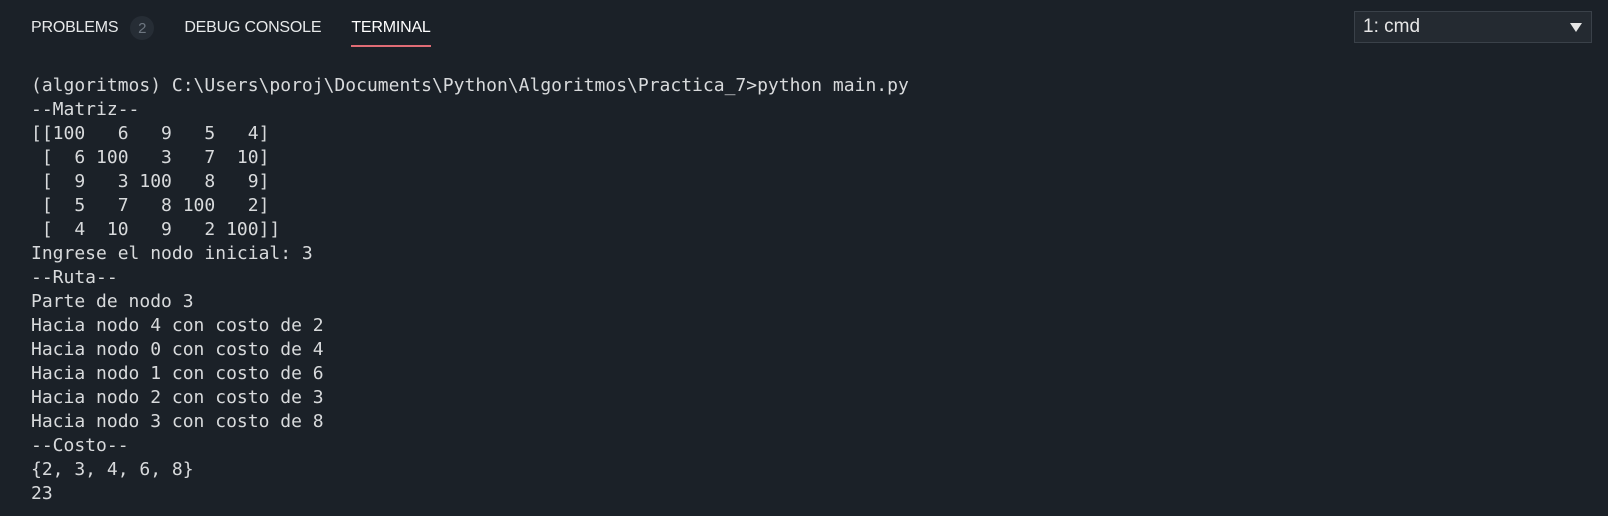  Describe the element at coordinates (804, 28) in the screenshot. I see `panel-header: PROBLEMS 2 DEBUG CONSOLE TERMINAL 1: cmd` at that location.